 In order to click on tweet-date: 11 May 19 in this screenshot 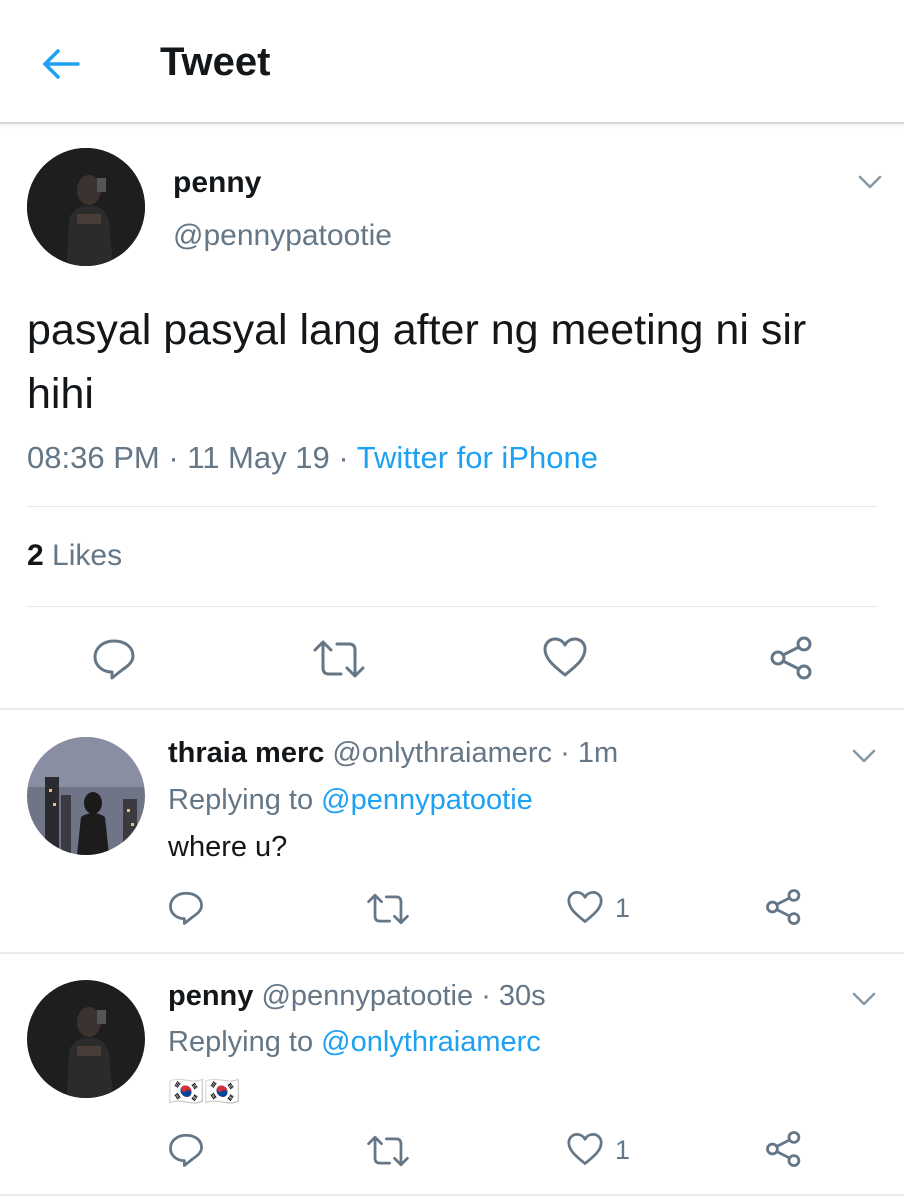, I will do `click(258, 457)`.